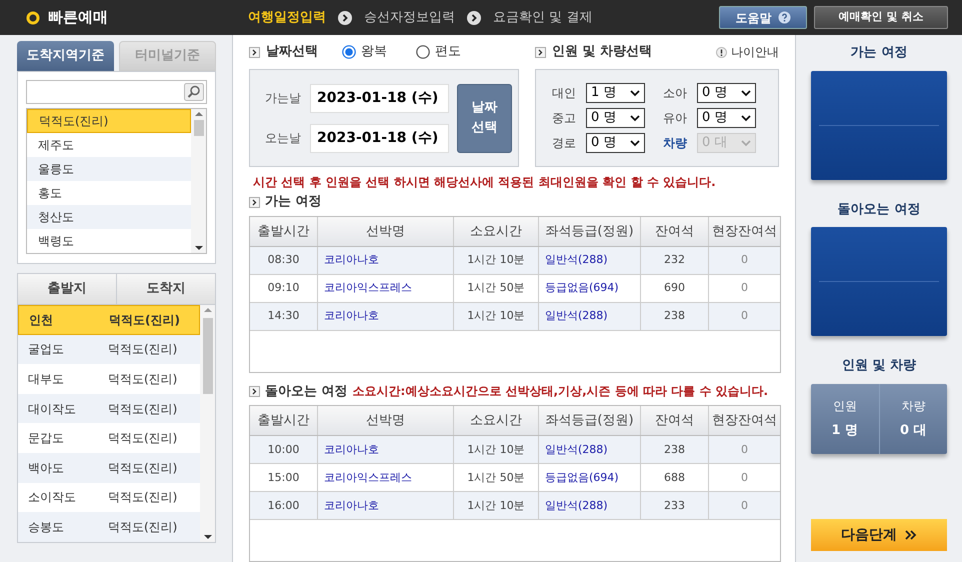 The width and height of the screenshot is (962, 562). Describe the element at coordinates (675, 506) in the screenshot. I see `table-cell: 233` at that location.